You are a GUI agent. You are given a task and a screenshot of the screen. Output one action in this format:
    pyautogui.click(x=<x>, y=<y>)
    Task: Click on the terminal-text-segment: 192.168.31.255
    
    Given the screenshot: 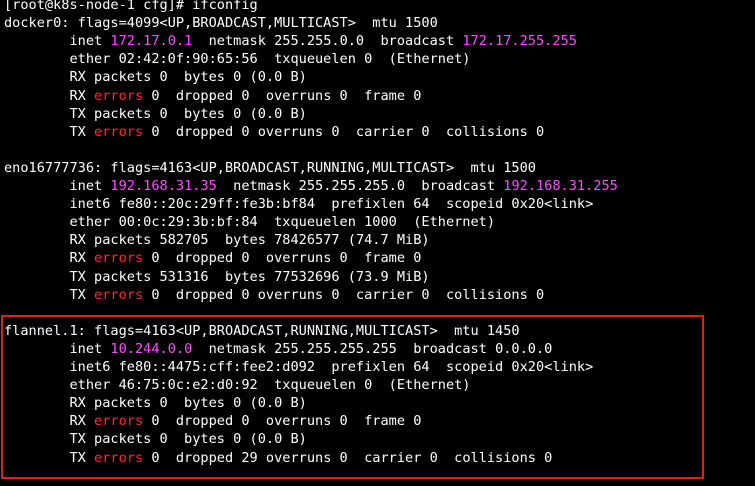 What is the action you would take?
    pyautogui.click(x=560, y=186)
    